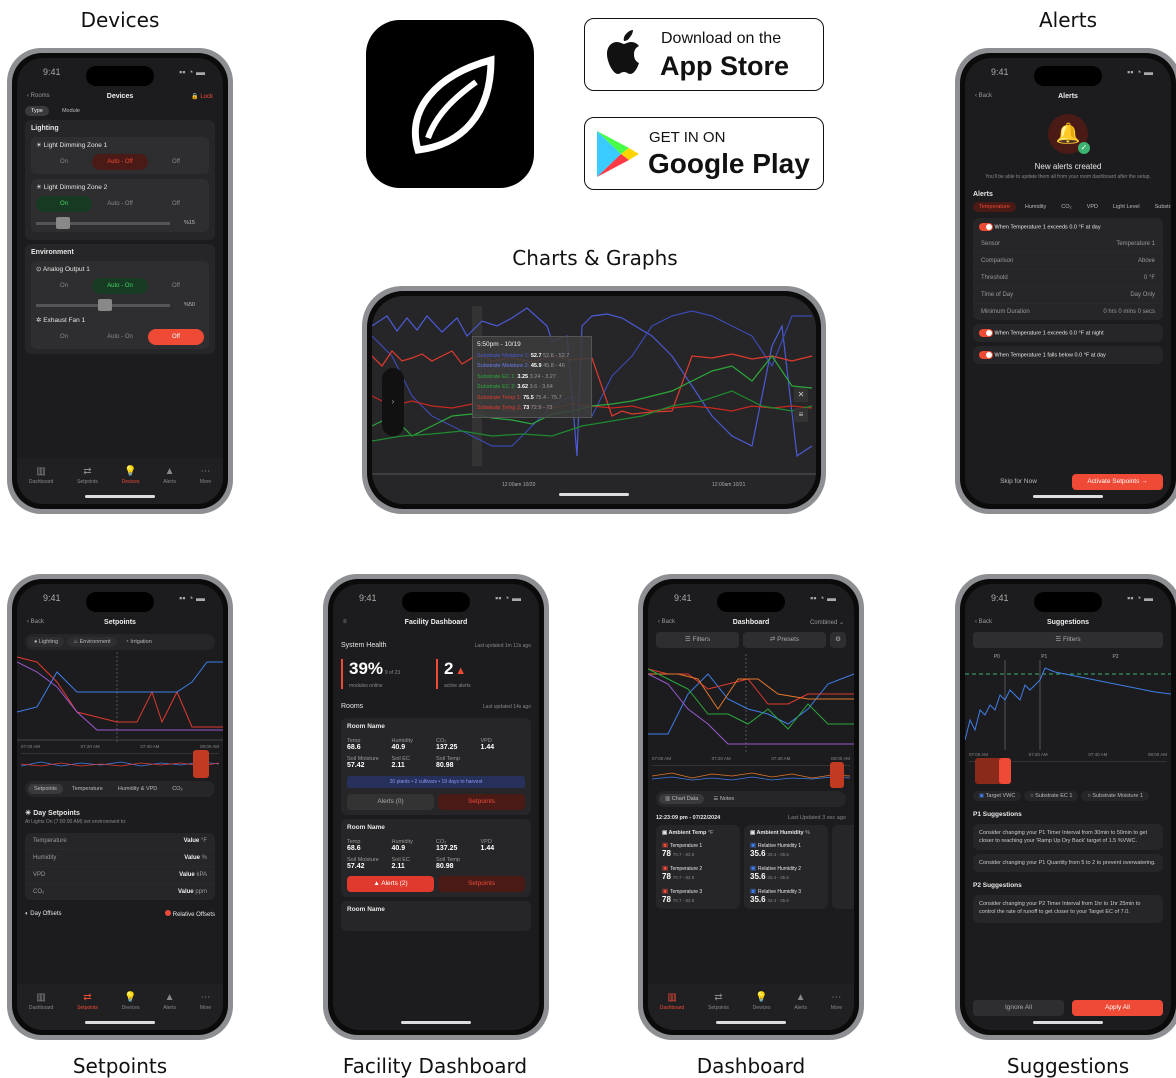 The height and width of the screenshot is (1078, 1176). Describe the element at coordinates (120, 162) in the screenshot. I see `zone1-control: On Auto - Off Off` at that location.